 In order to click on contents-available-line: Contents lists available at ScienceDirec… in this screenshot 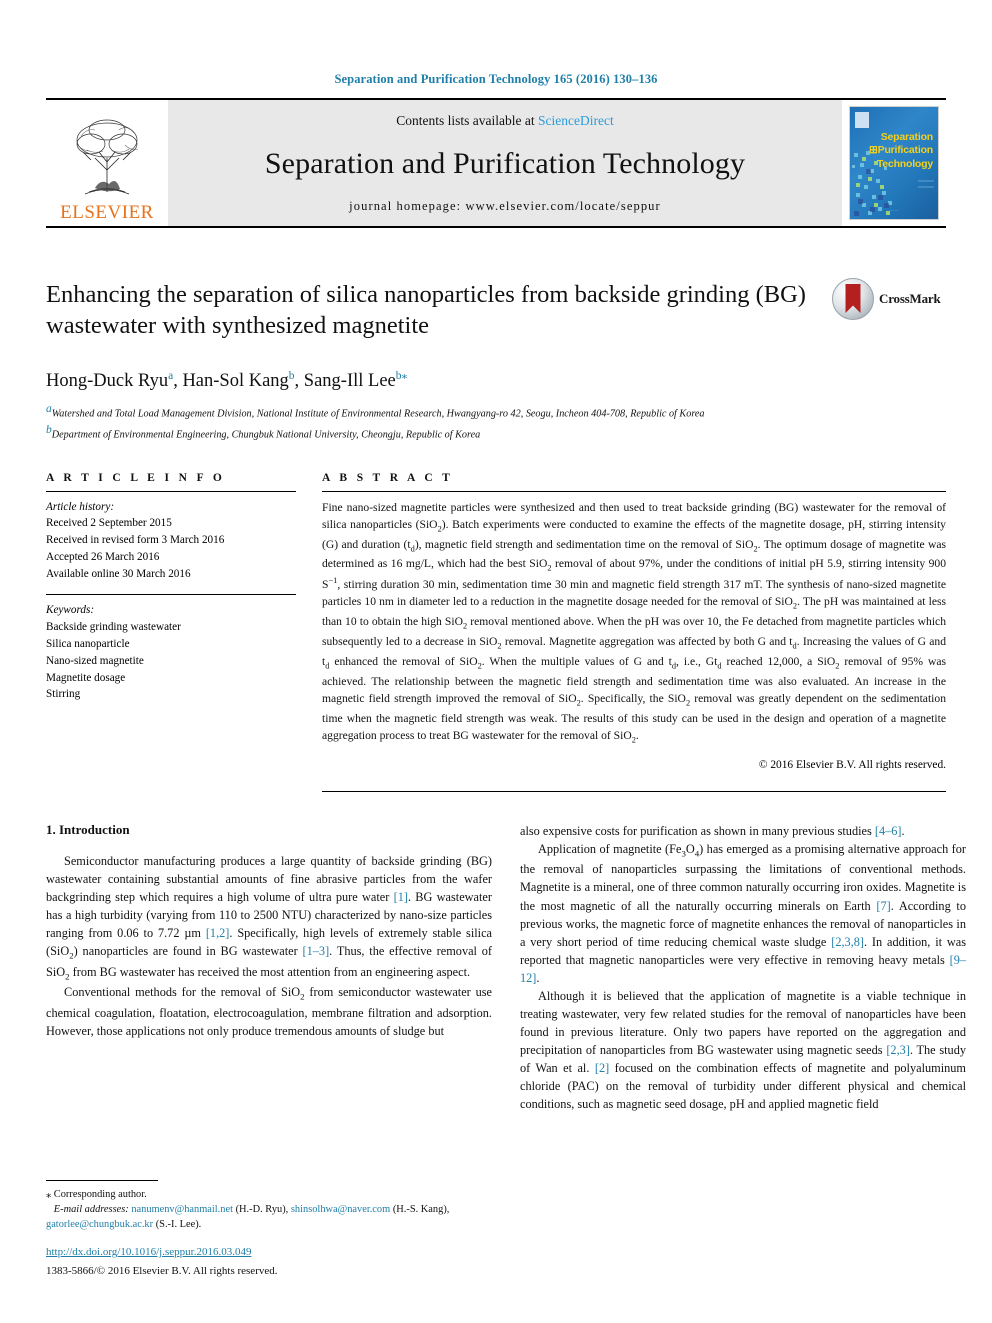, I will do `click(504, 121)`.